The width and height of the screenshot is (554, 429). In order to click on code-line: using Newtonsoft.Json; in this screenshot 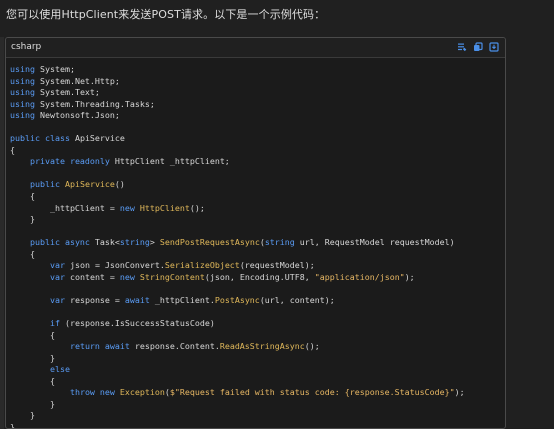, I will do `click(255, 116)`.